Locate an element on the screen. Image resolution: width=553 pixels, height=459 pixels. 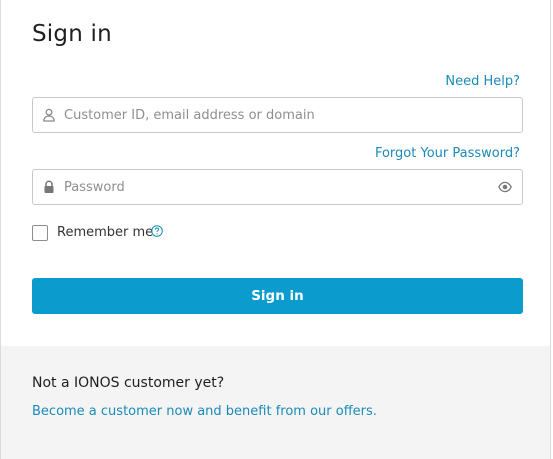
password-field is located at coordinates (277, 187).